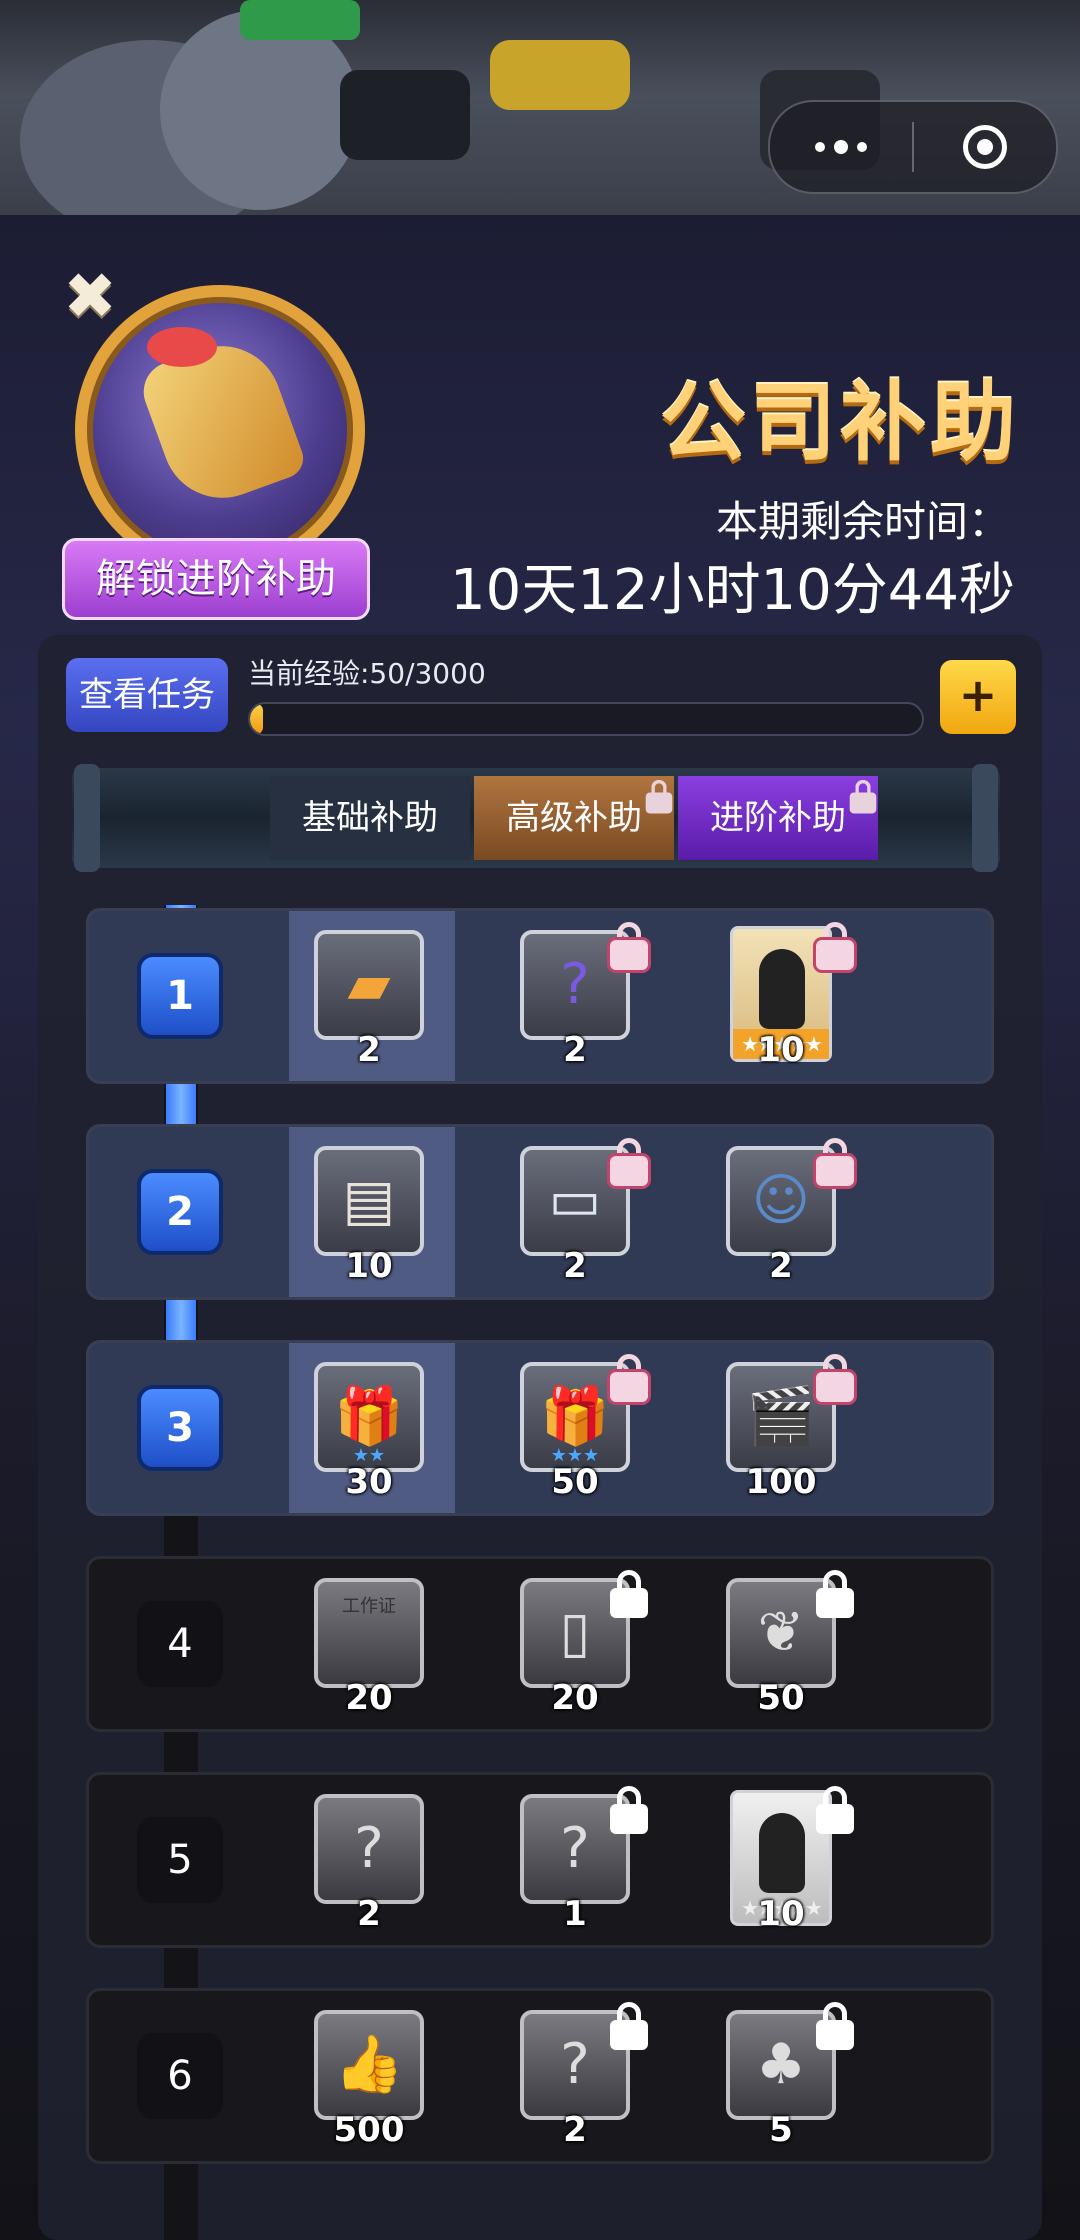 Image resolution: width=1080 pixels, height=2240 pixels. What do you see at coordinates (369, 1606) in the screenshot?
I see `work-permit-icon: 工作证` at bounding box center [369, 1606].